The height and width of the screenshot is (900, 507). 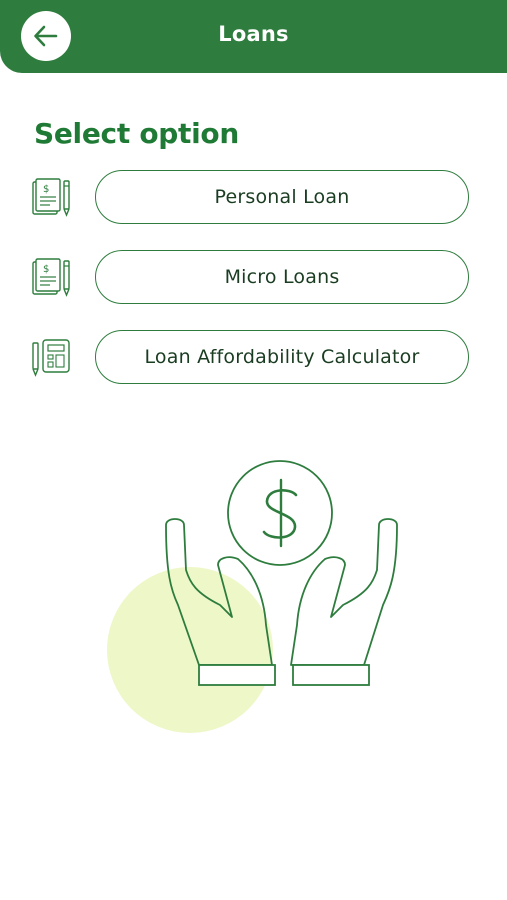 I want to click on personal-loan-button: Personal Loan, so click(x=282, y=197).